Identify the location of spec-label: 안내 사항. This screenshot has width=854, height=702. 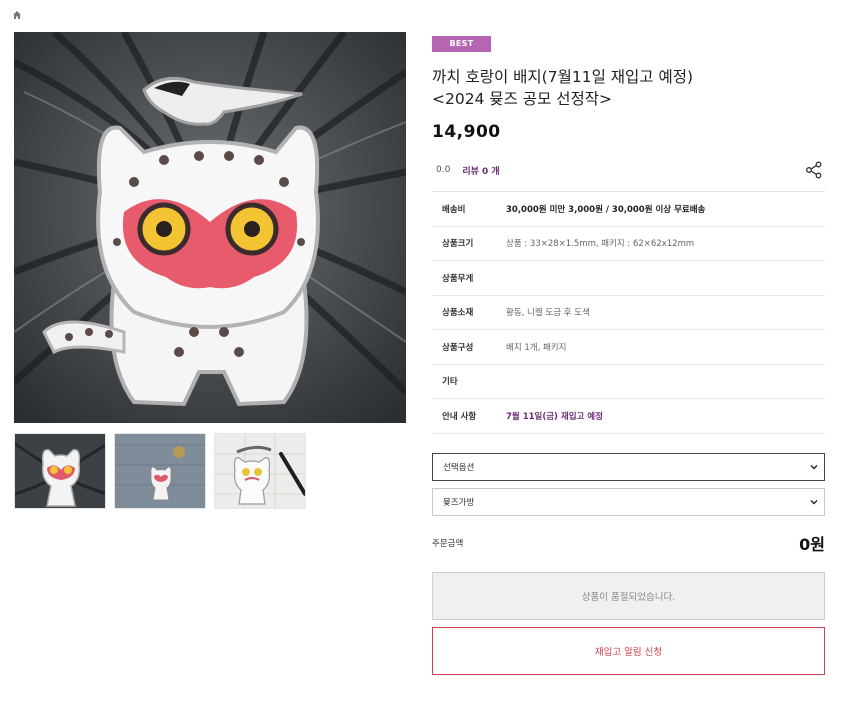
(459, 416).